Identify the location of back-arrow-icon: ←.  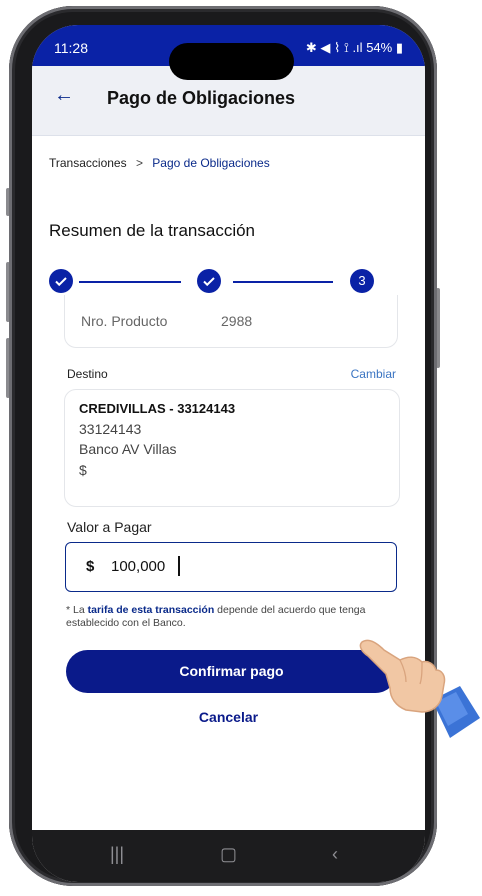
(64, 95).